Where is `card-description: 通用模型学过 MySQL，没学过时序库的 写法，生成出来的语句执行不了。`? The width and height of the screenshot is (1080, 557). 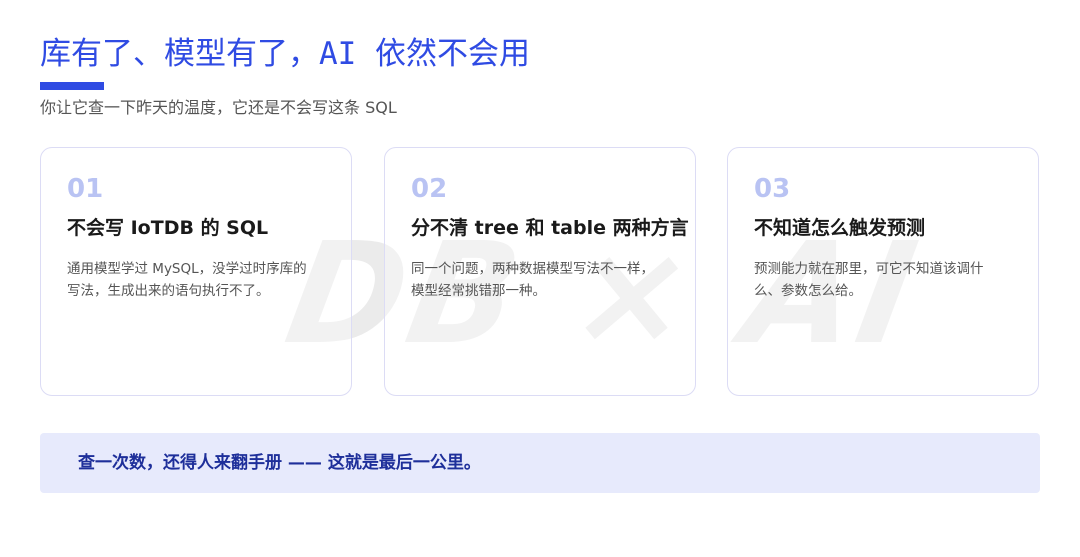
card-description: 通用模型学过 MySQL，没学过时序库的 写法，生成出来的语句执行不了。 is located at coordinates (201, 280).